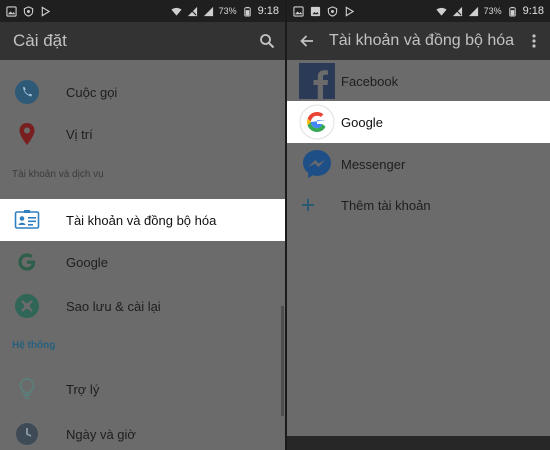 This screenshot has width=550, height=450. Describe the element at coordinates (315, 11) in the screenshot. I see `image-icon` at that location.